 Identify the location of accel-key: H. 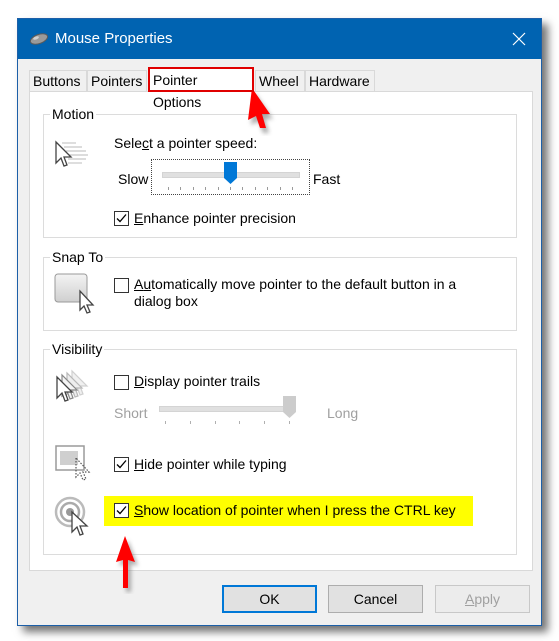
(139, 464).